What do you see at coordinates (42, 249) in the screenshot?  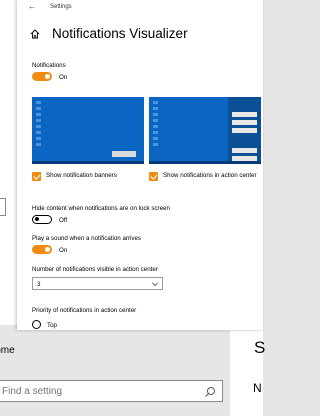 I see `sound-toggle` at bounding box center [42, 249].